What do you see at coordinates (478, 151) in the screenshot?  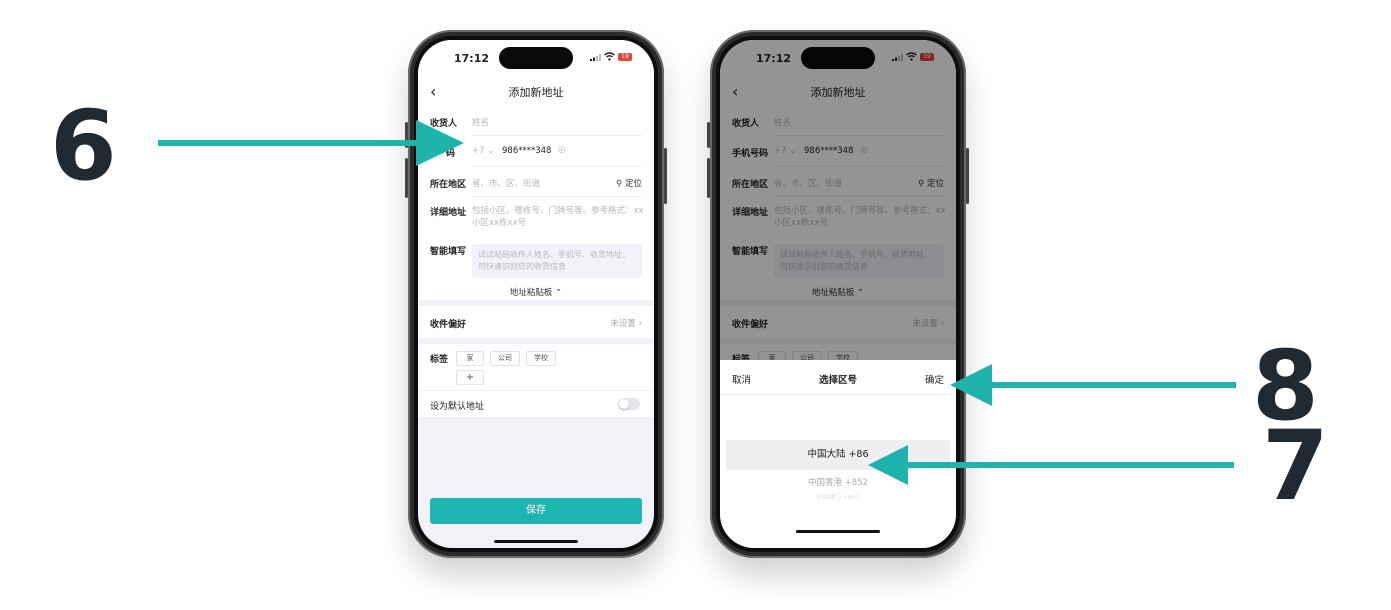 I see `country-code: +7` at bounding box center [478, 151].